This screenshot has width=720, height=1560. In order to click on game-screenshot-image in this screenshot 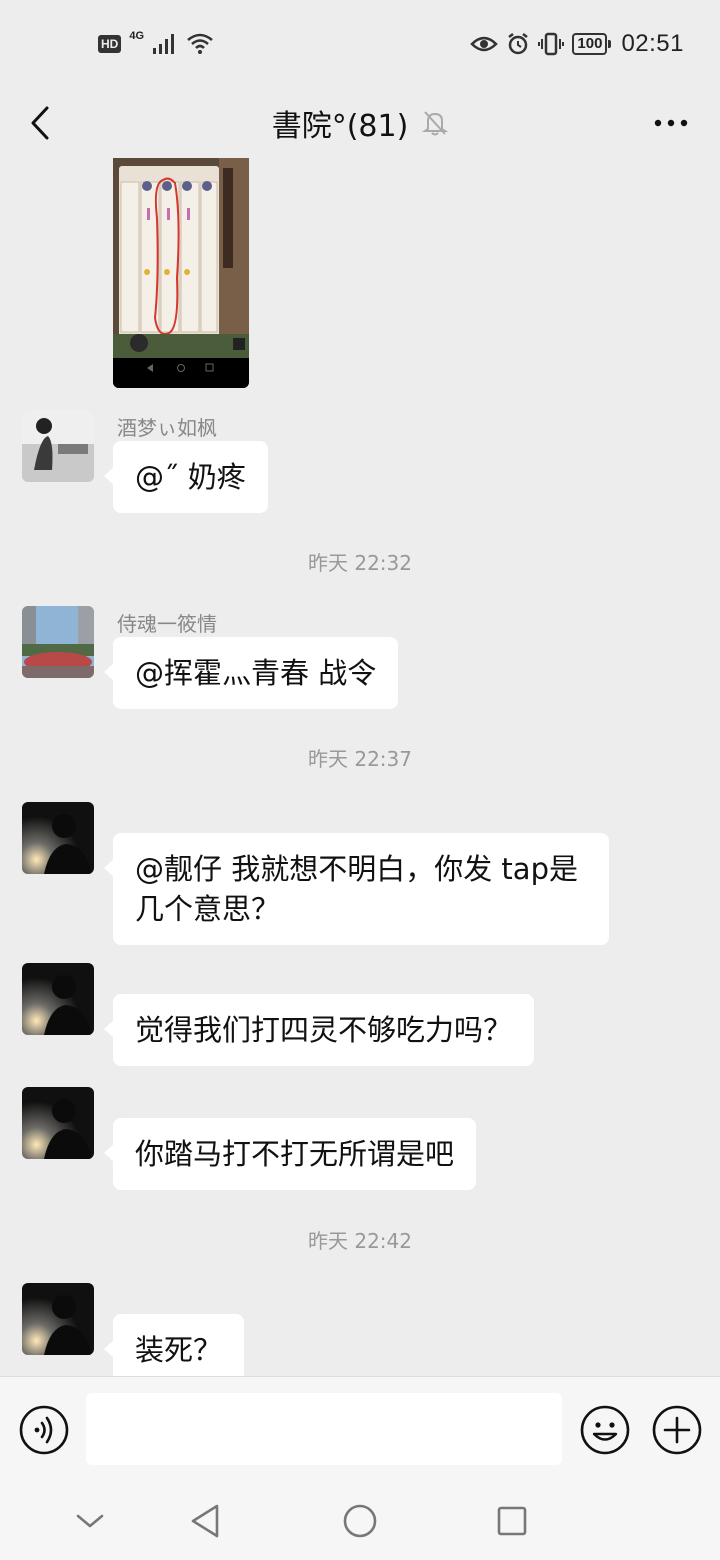, I will do `click(181, 273)`.